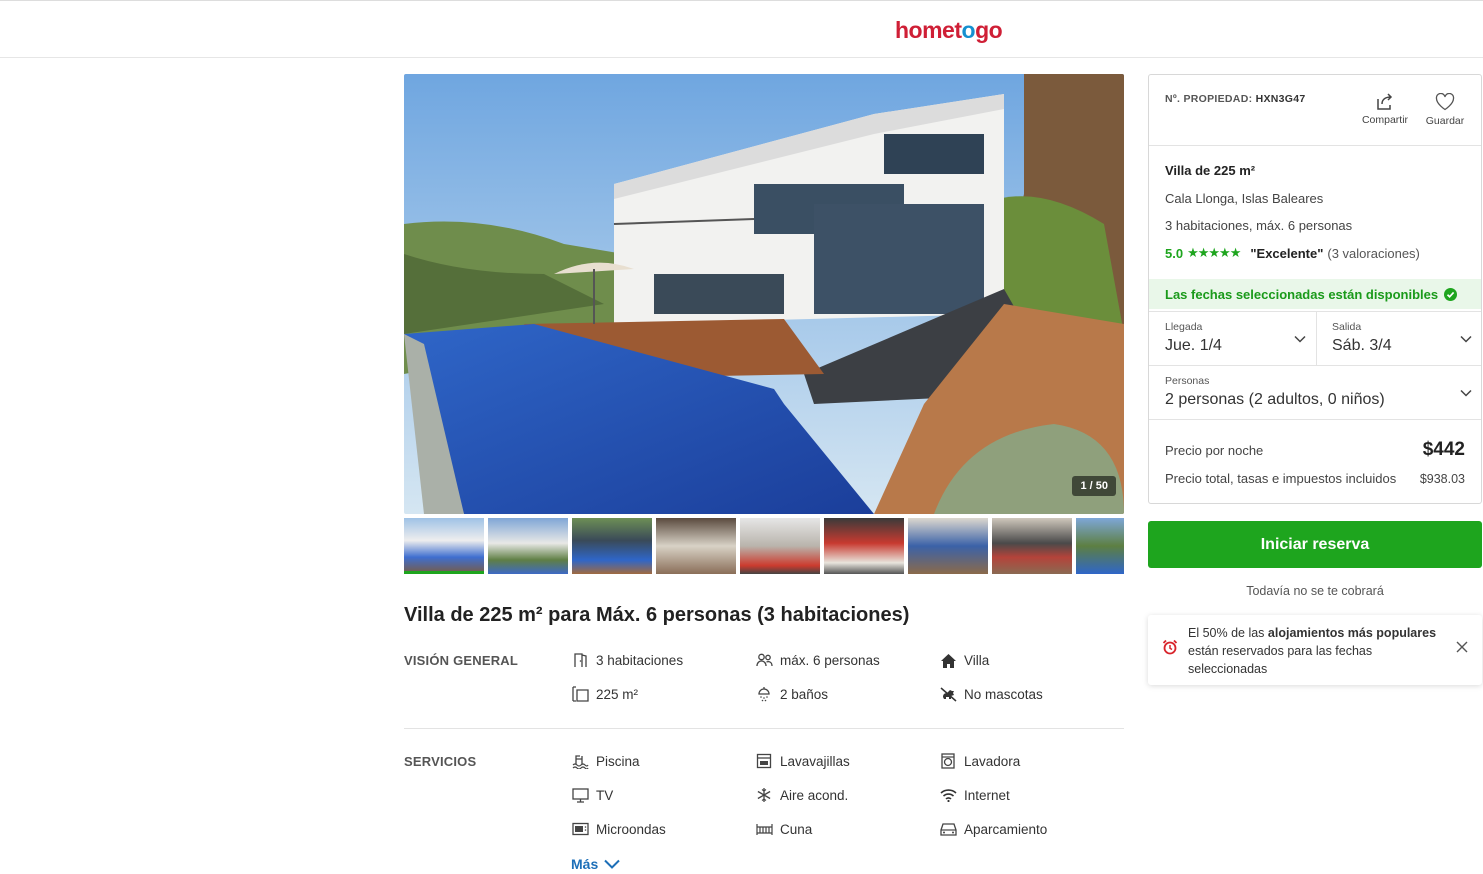  I want to click on pool-icon, so click(580, 761).